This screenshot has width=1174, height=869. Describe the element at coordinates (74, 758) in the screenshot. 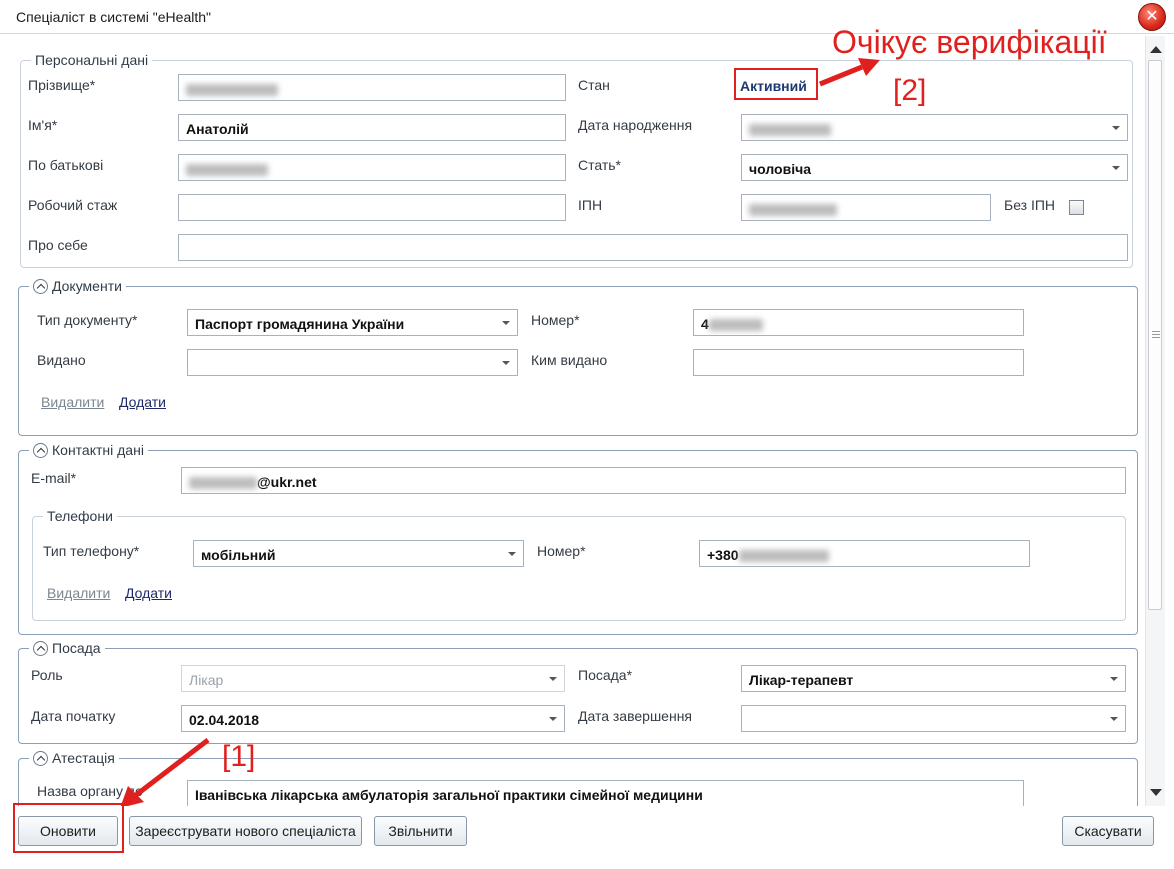

I see `attestation-legend: Атестація` at that location.